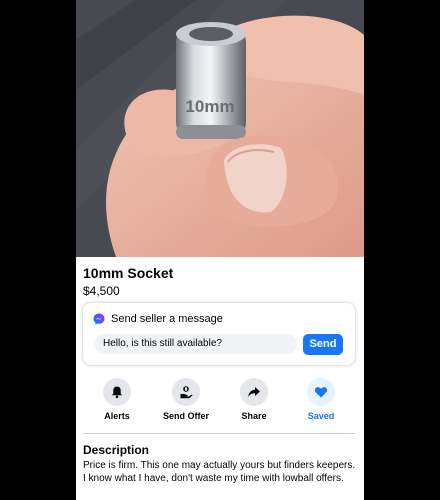  What do you see at coordinates (323, 344) in the screenshot?
I see `send-button: Send` at bounding box center [323, 344].